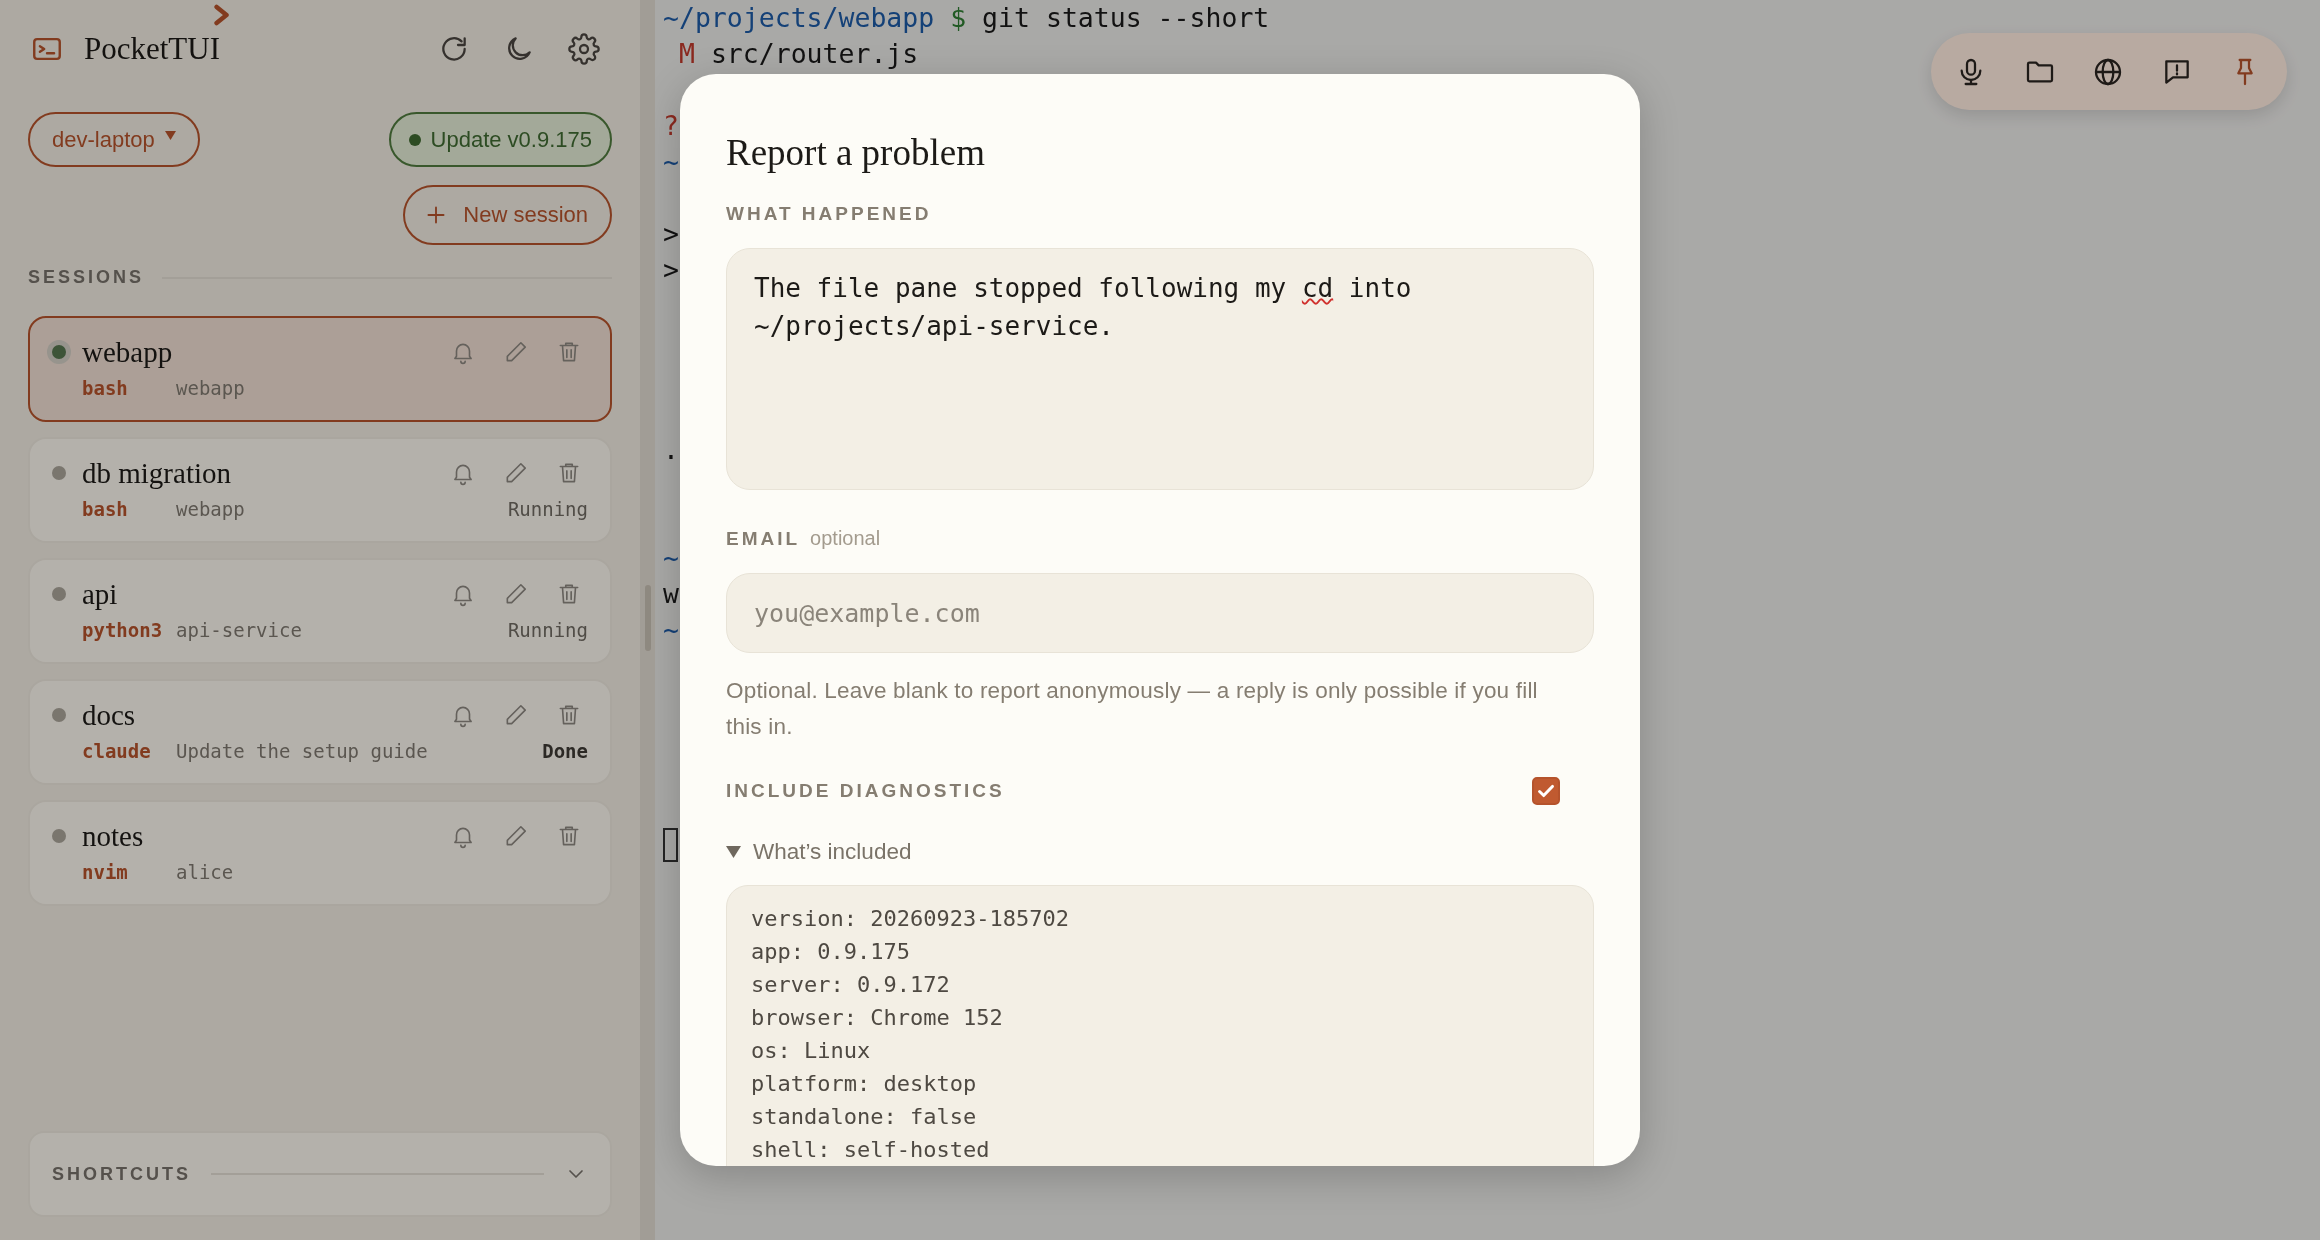 The image size is (2320, 1240). What do you see at coordinates (500, 139) in the screenshot?
I see `update-button: Update v0.9.175` at bounding box center [500, 139].